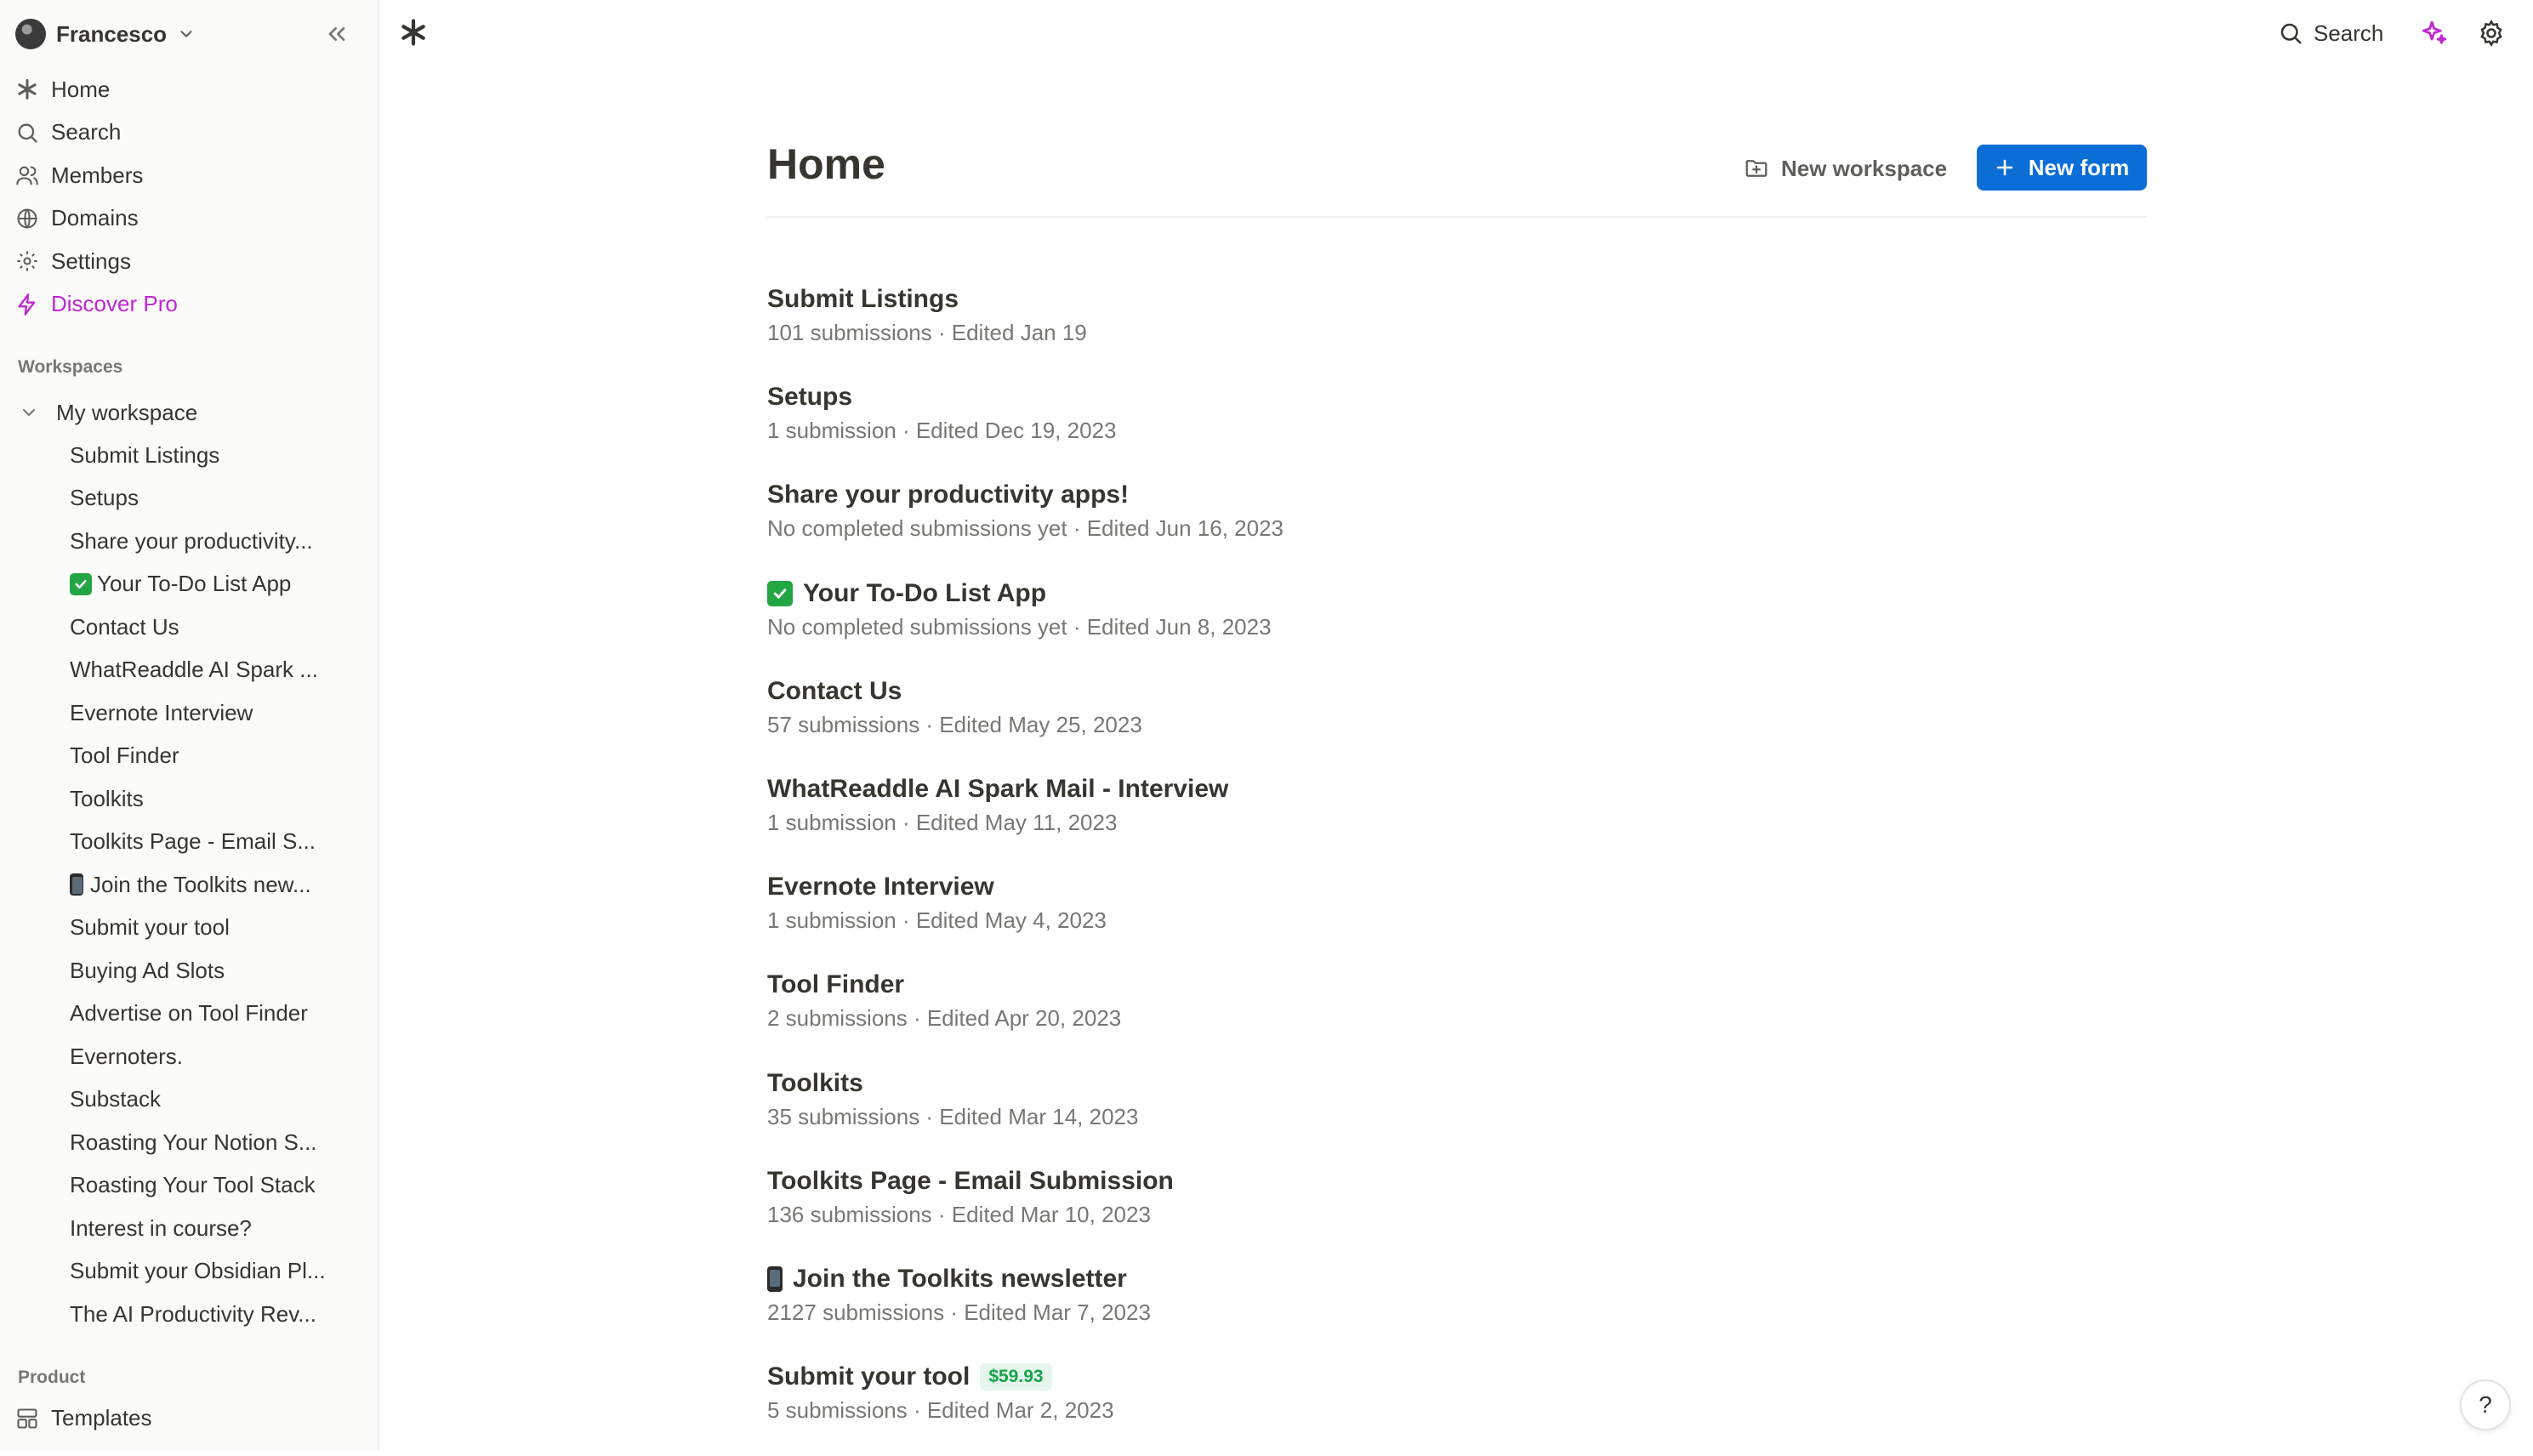  I want to click on header-divider, so click(1457, 217).